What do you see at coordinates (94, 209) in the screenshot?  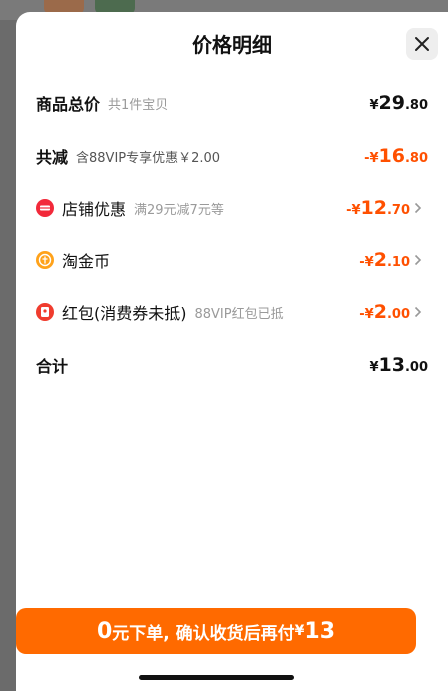 I see `store-discount-label: 店铺优惠` at bounding box center [94, 209].